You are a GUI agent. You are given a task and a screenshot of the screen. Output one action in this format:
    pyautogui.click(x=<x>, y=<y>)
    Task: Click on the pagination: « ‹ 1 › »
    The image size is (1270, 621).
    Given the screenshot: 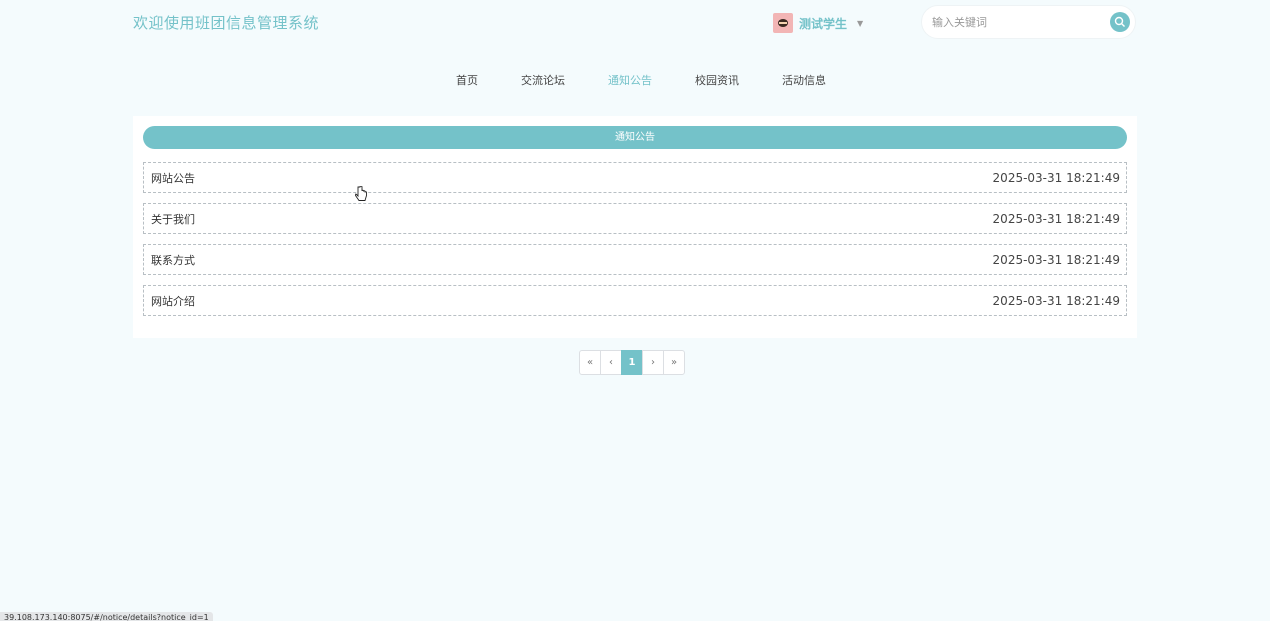 What is the action you would take?
    pyautogui.click(x=632, y=362)
    